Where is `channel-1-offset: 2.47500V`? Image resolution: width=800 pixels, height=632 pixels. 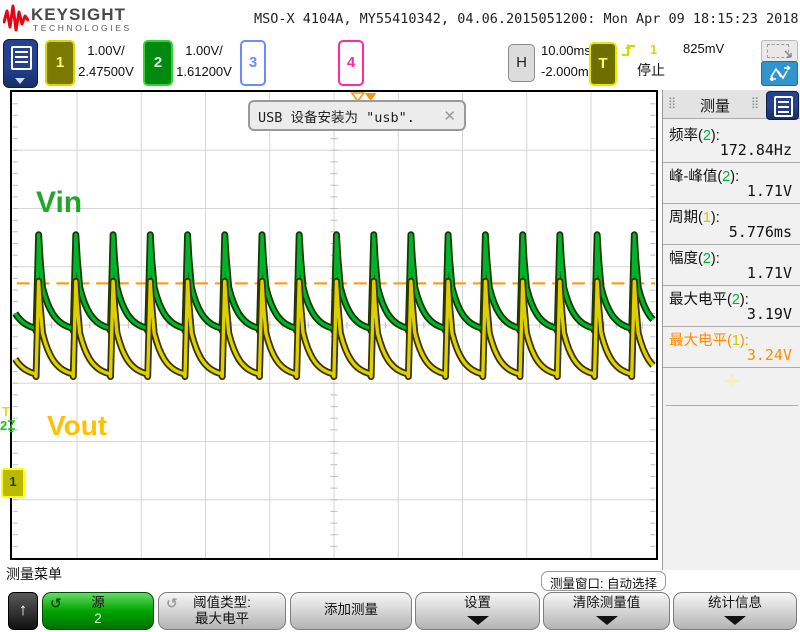 channel-1-offset: 2.47500V is located at coordinates (106, 71).